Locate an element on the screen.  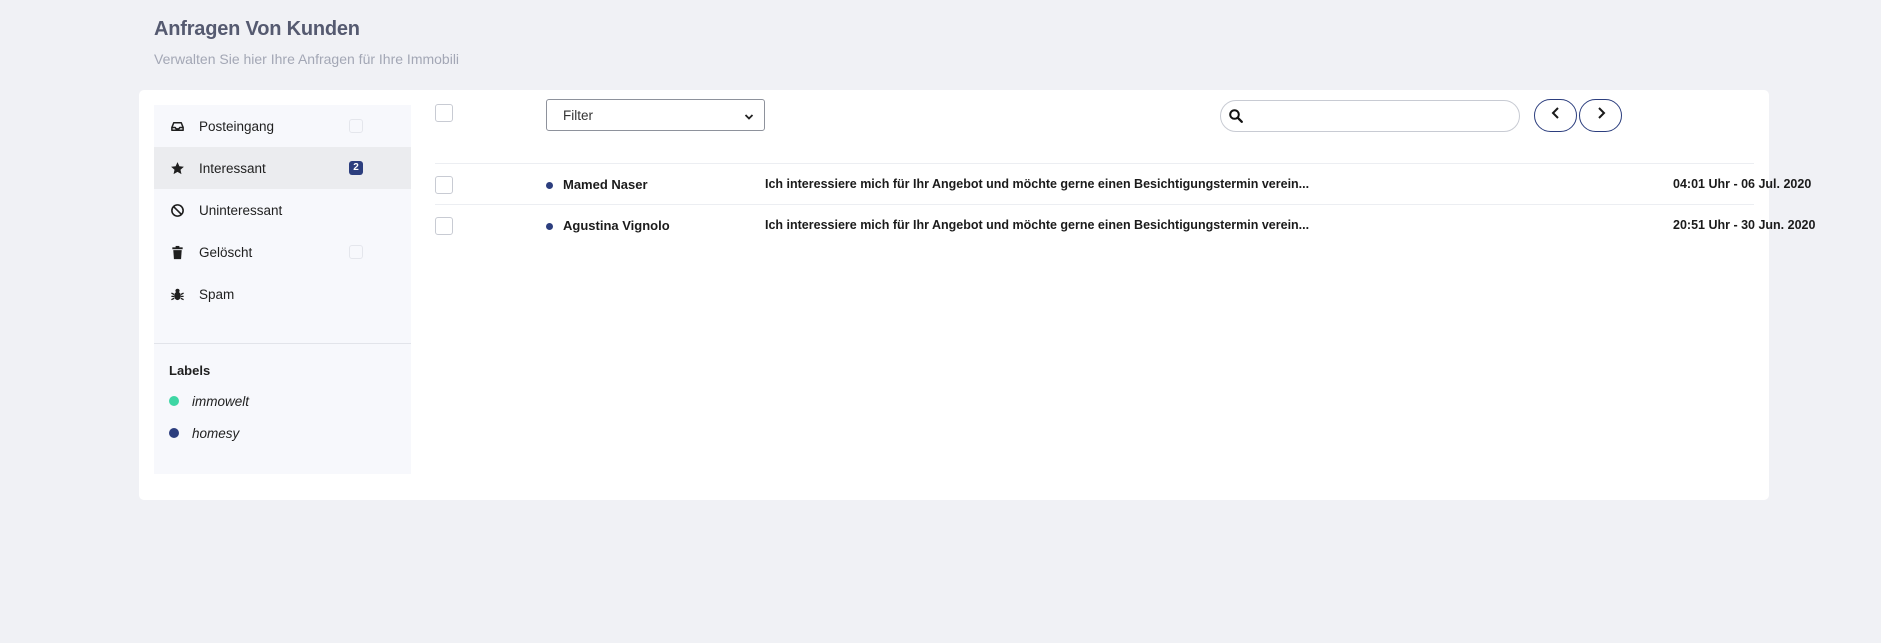
message-sender: Agustina Vignolo is located at coordinates (616, 225).